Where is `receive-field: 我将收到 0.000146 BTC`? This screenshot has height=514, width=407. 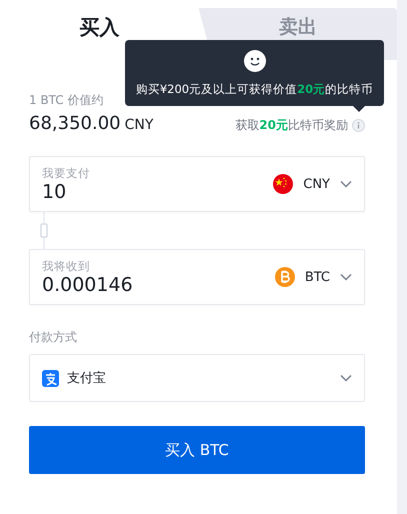 receive-field: 我将收到 0.000146 BTC is located at coordinates (197, 277).